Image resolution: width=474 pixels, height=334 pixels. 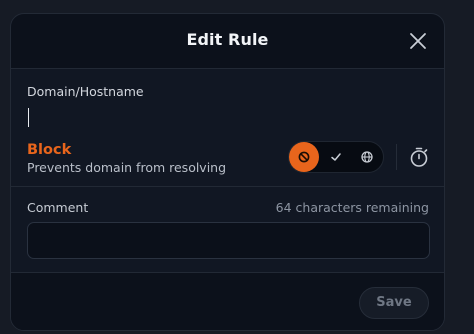 I want to click on close-button, so click(x=418, y=41).